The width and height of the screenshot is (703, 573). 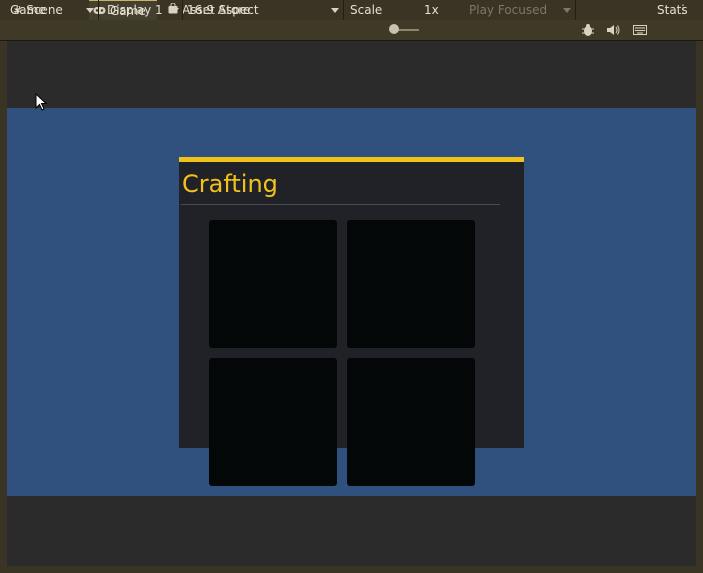 I want to click on scale-slider-track, so click(x=407, y=30).